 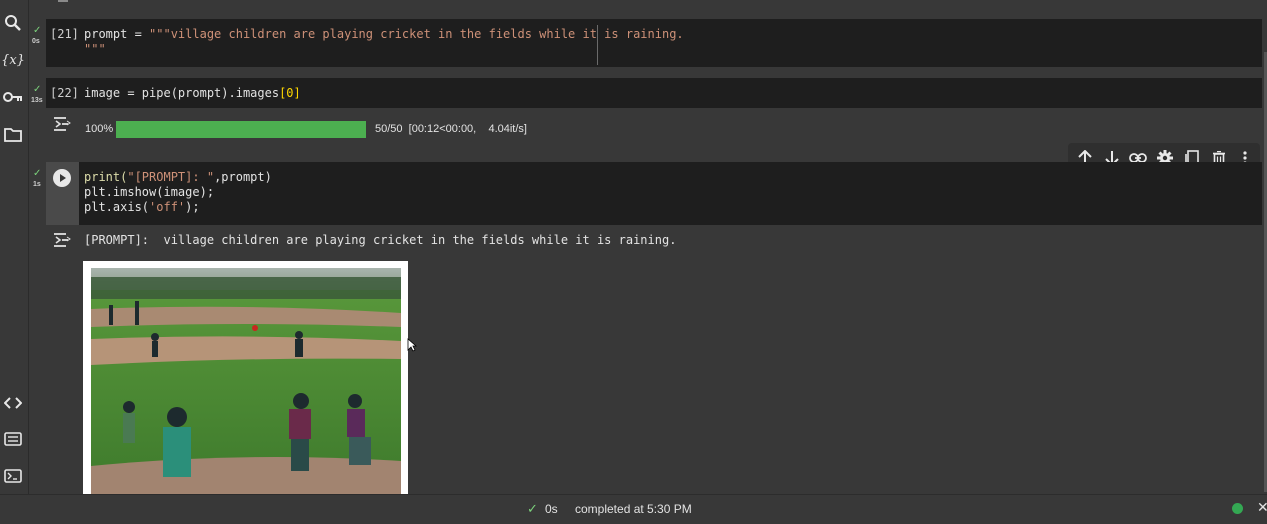 I want to click on folder-icon, so click(x=13, y=134).